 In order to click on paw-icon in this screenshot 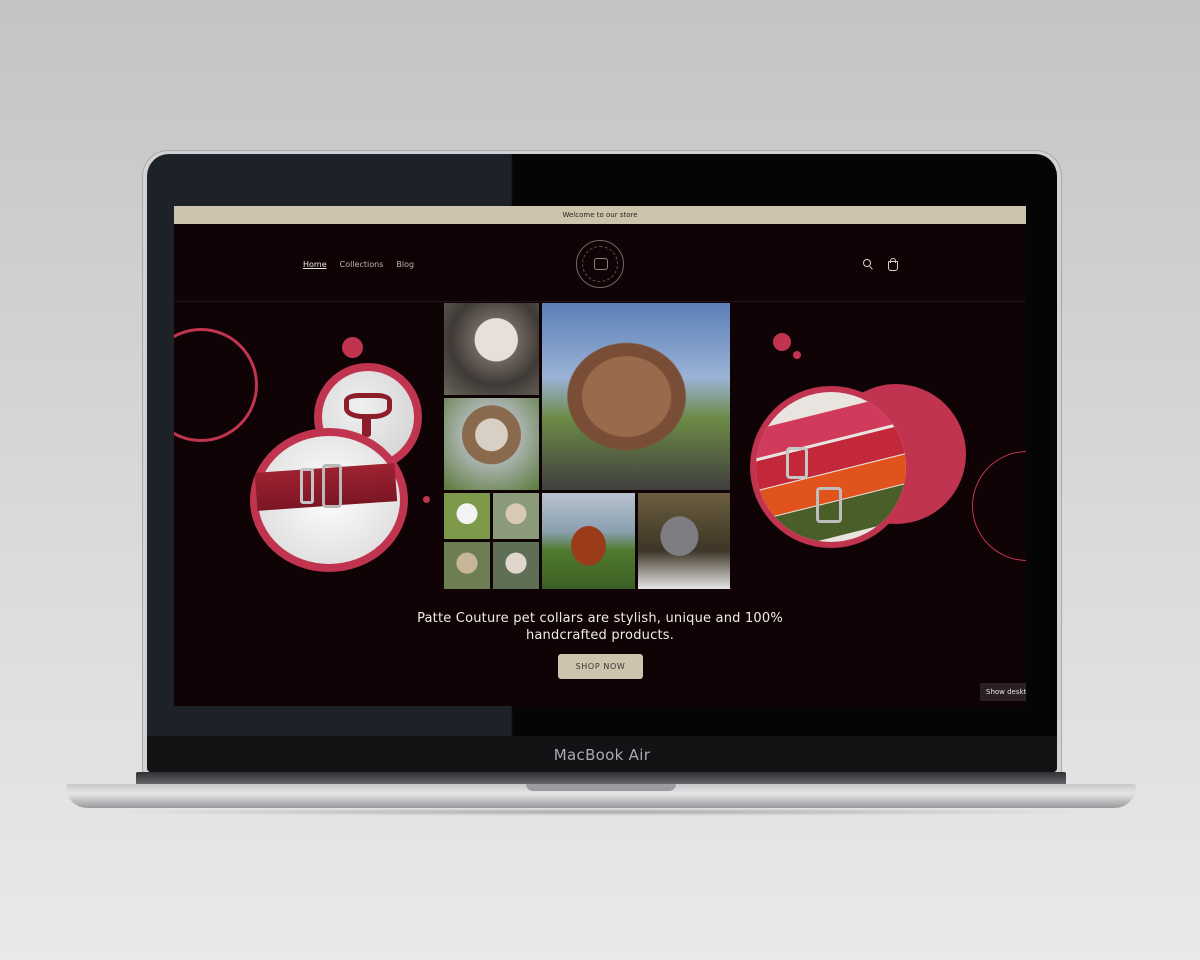, I will do `click(601, 264)`.